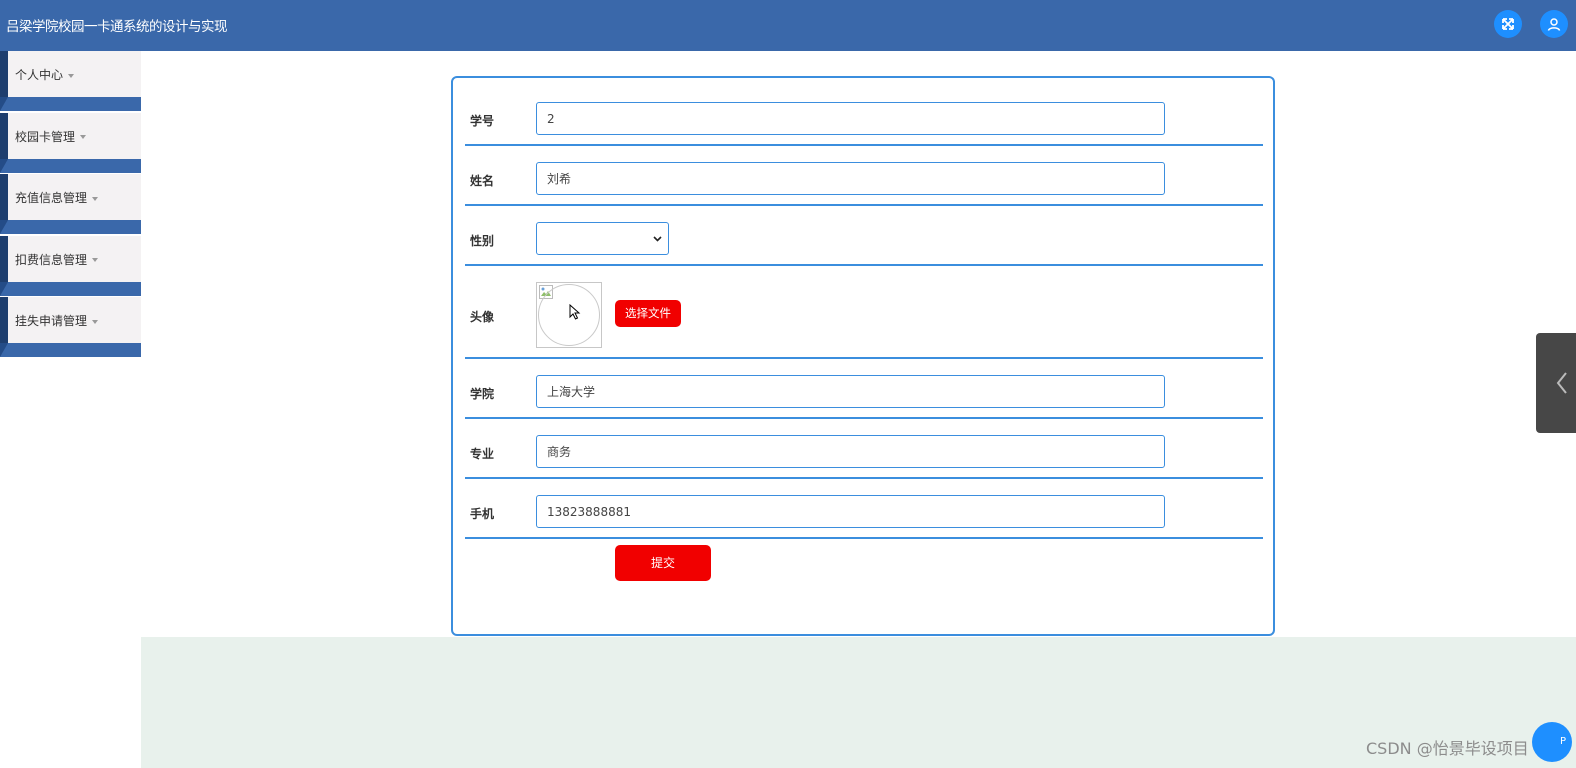 This screenshot has height=768, width=1576. I want to click on field-label: 学院, so click(482, 394).